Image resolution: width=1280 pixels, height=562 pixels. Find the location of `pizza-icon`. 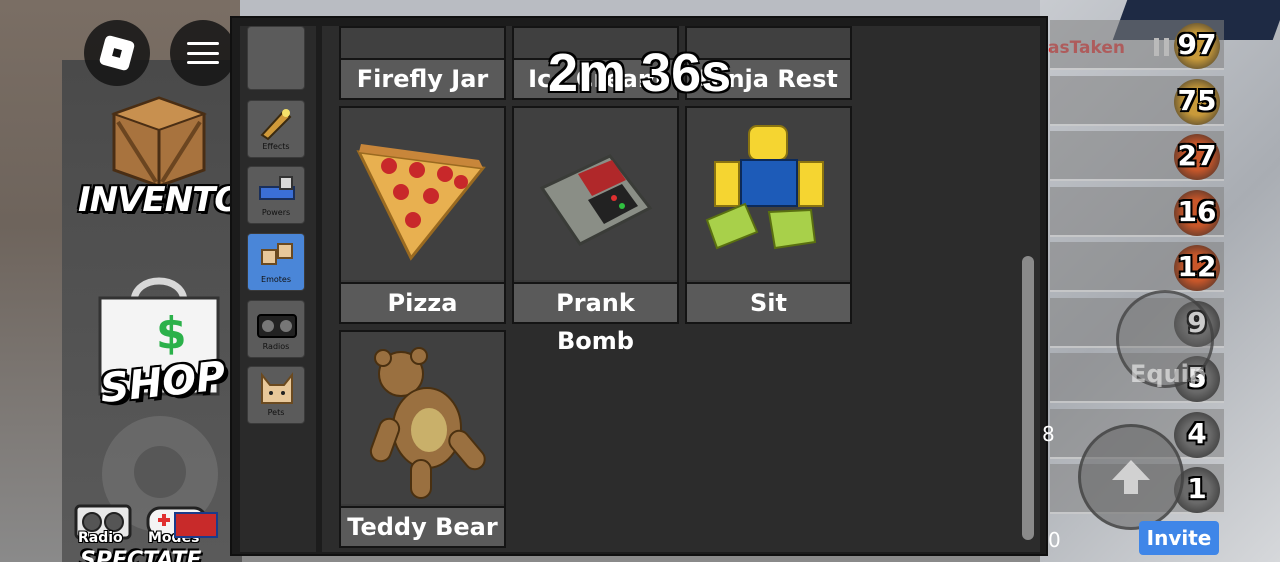

pizza-icon is located at coordinates (421, 202).